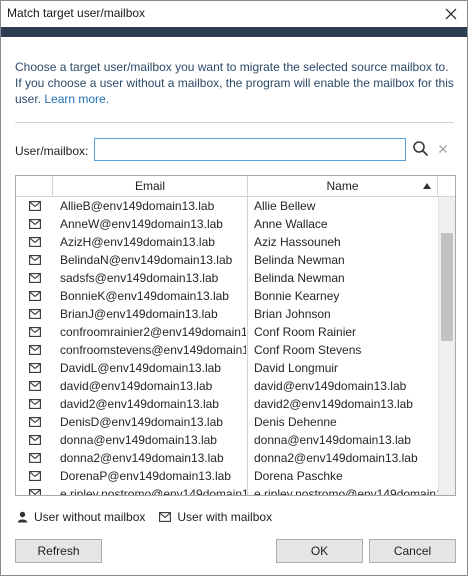 This screenshot has height=576, width=468. I want to click on table-row: DenisD@env149domain13.lab Denis Dehenne, so click(227, 422).